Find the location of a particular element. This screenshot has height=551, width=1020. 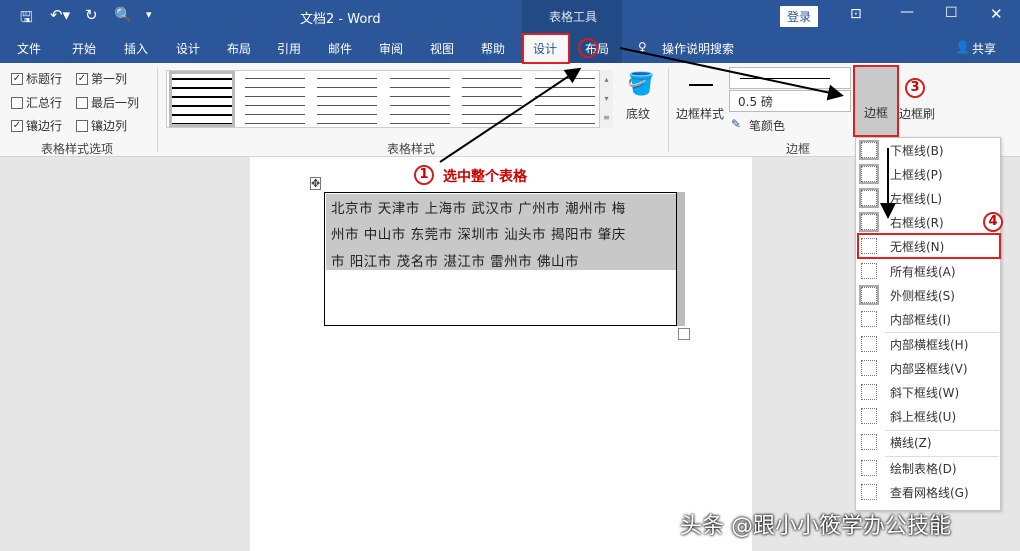

watermark: 头条 @跟小小筱学办公技能 is located at coordinates (815, 526).